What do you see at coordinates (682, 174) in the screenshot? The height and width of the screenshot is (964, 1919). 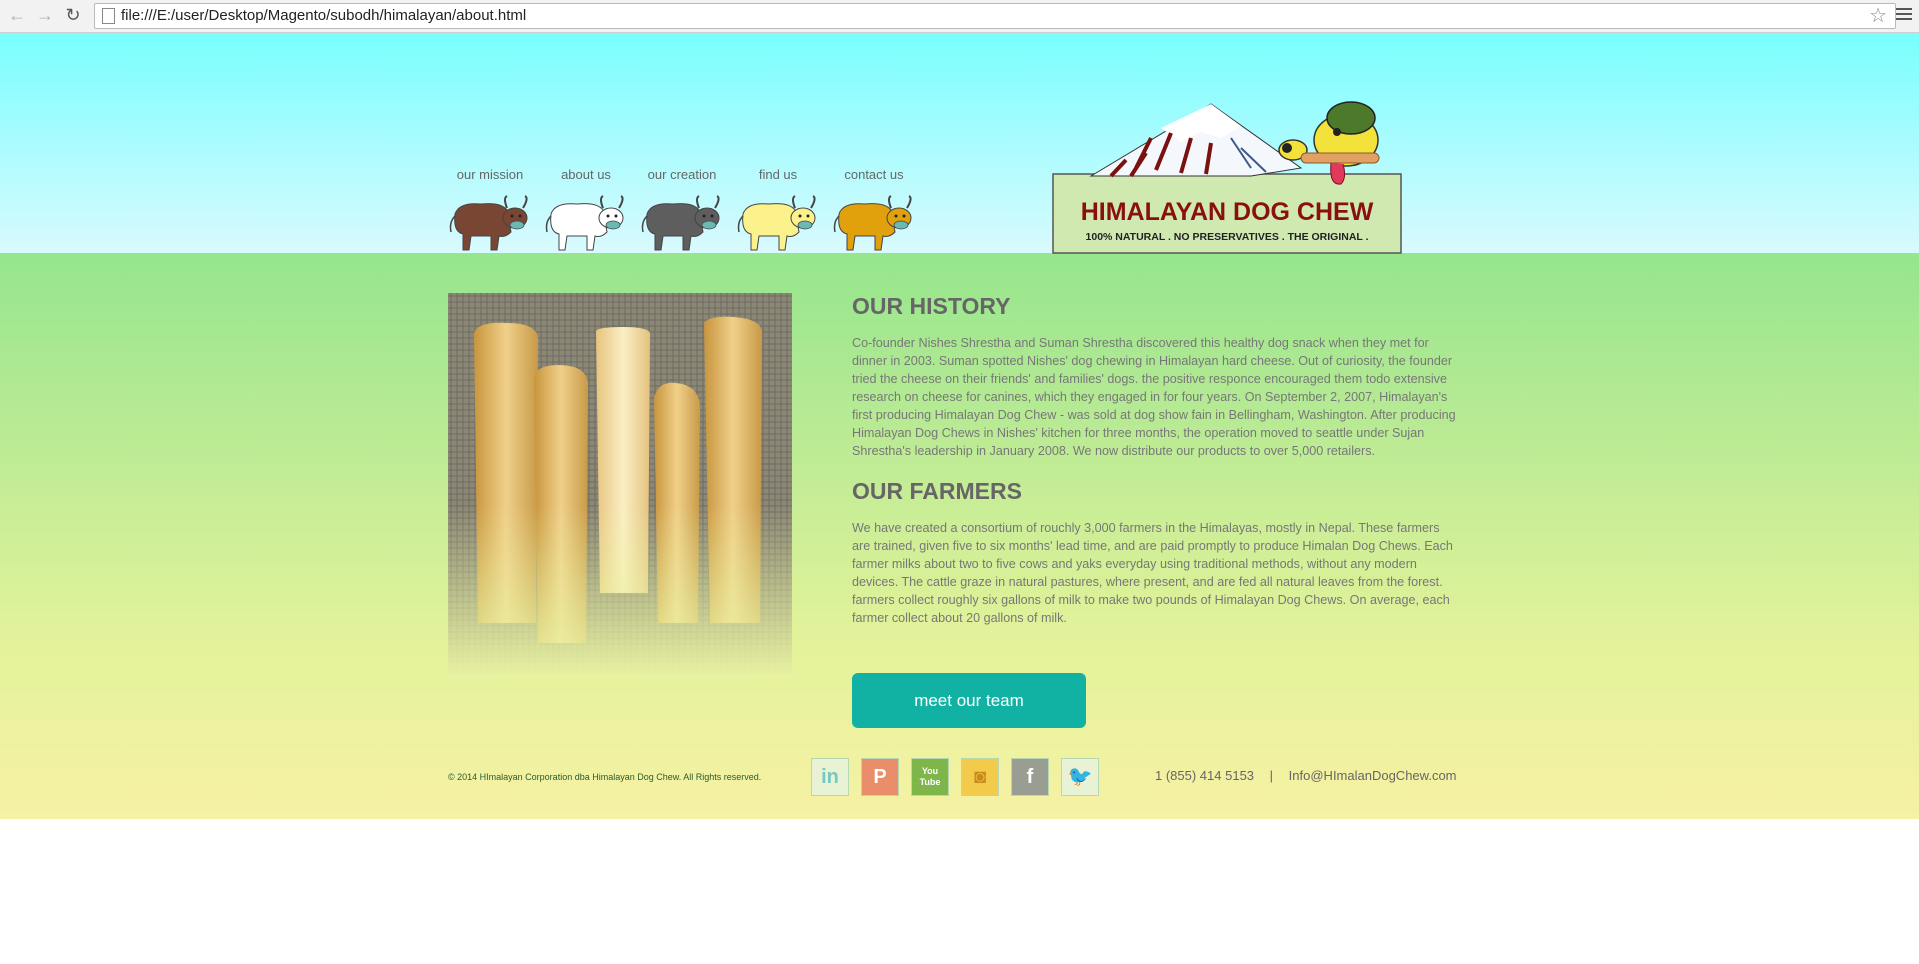 I see `nav-label: our creation` at bounding box center [682, 174].